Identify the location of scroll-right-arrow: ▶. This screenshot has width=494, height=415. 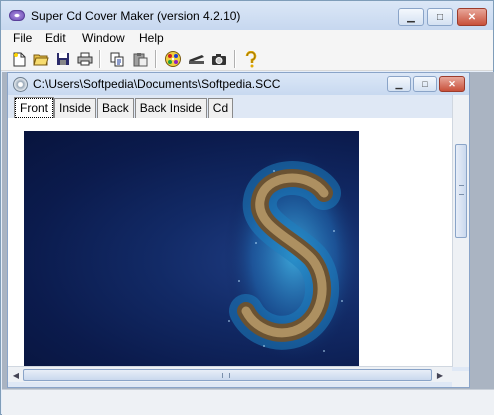
(440, 375).